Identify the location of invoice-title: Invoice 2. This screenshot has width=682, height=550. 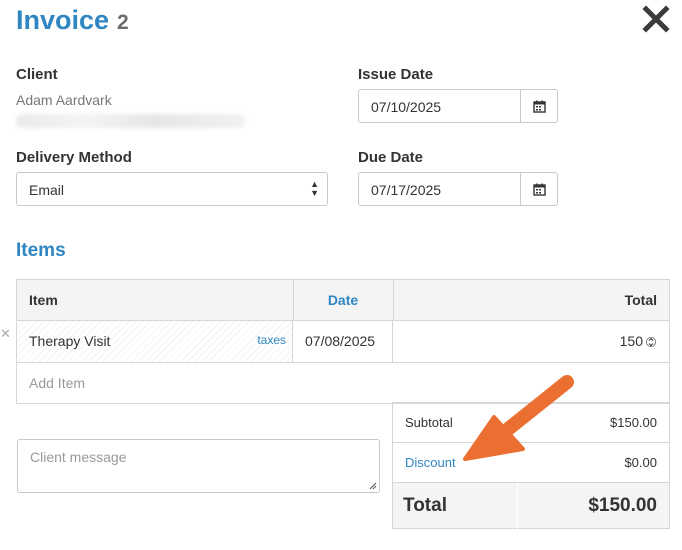
(72, 20).